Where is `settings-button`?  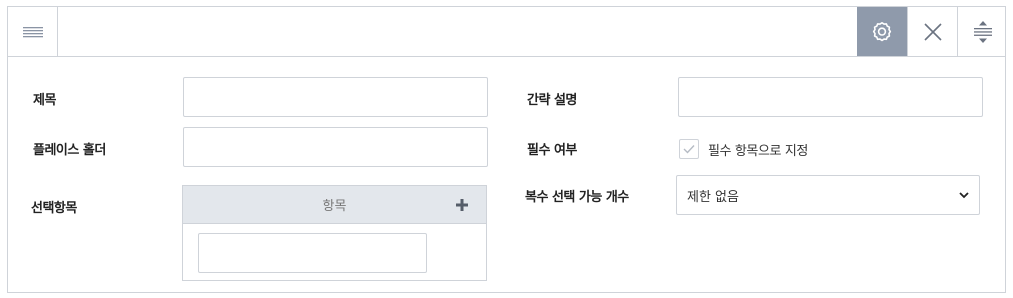
settings-button is located at coordinates (882, 31).